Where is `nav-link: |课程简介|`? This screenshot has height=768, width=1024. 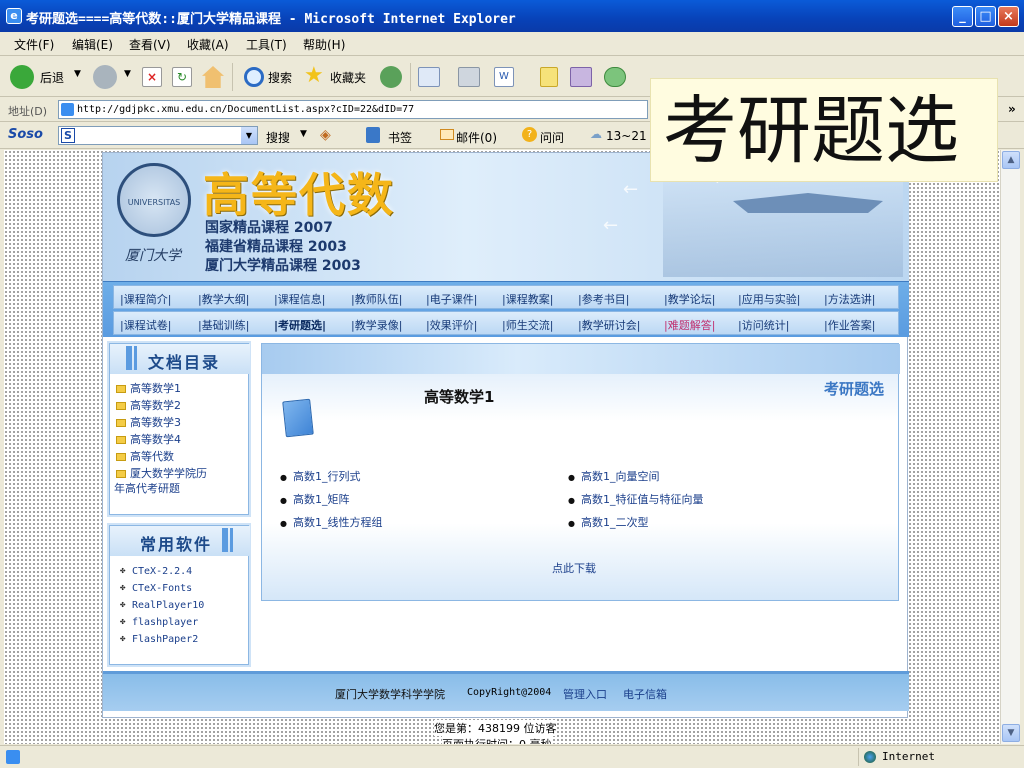
nav-link: |课程简介| is located at coordinates (145, 299).